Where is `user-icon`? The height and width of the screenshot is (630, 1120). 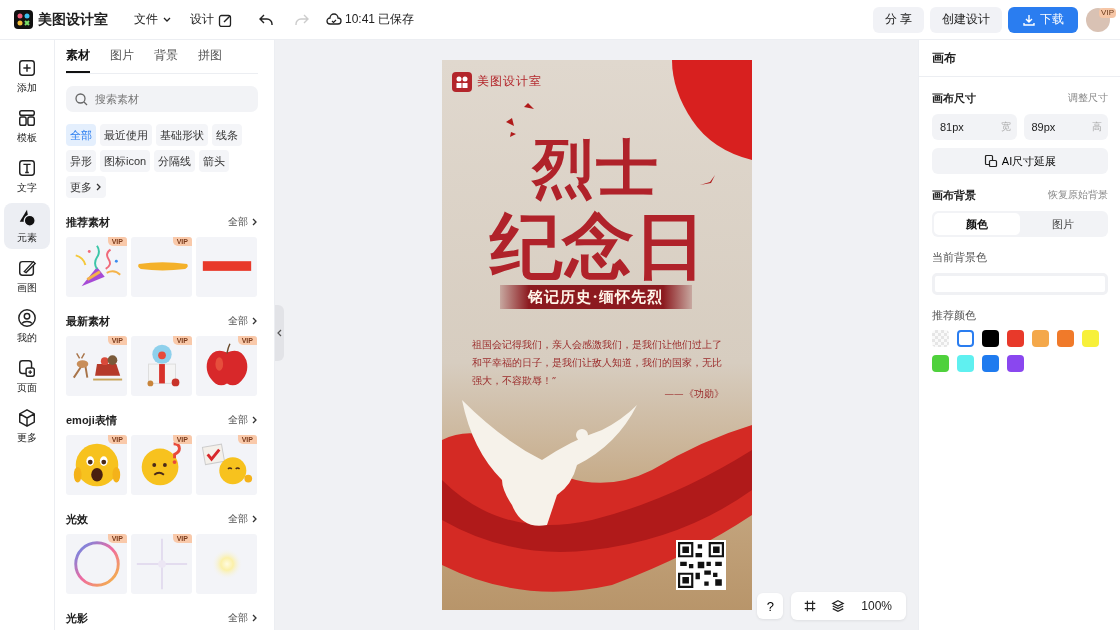 user-icon is located at coordinates (27, 317).